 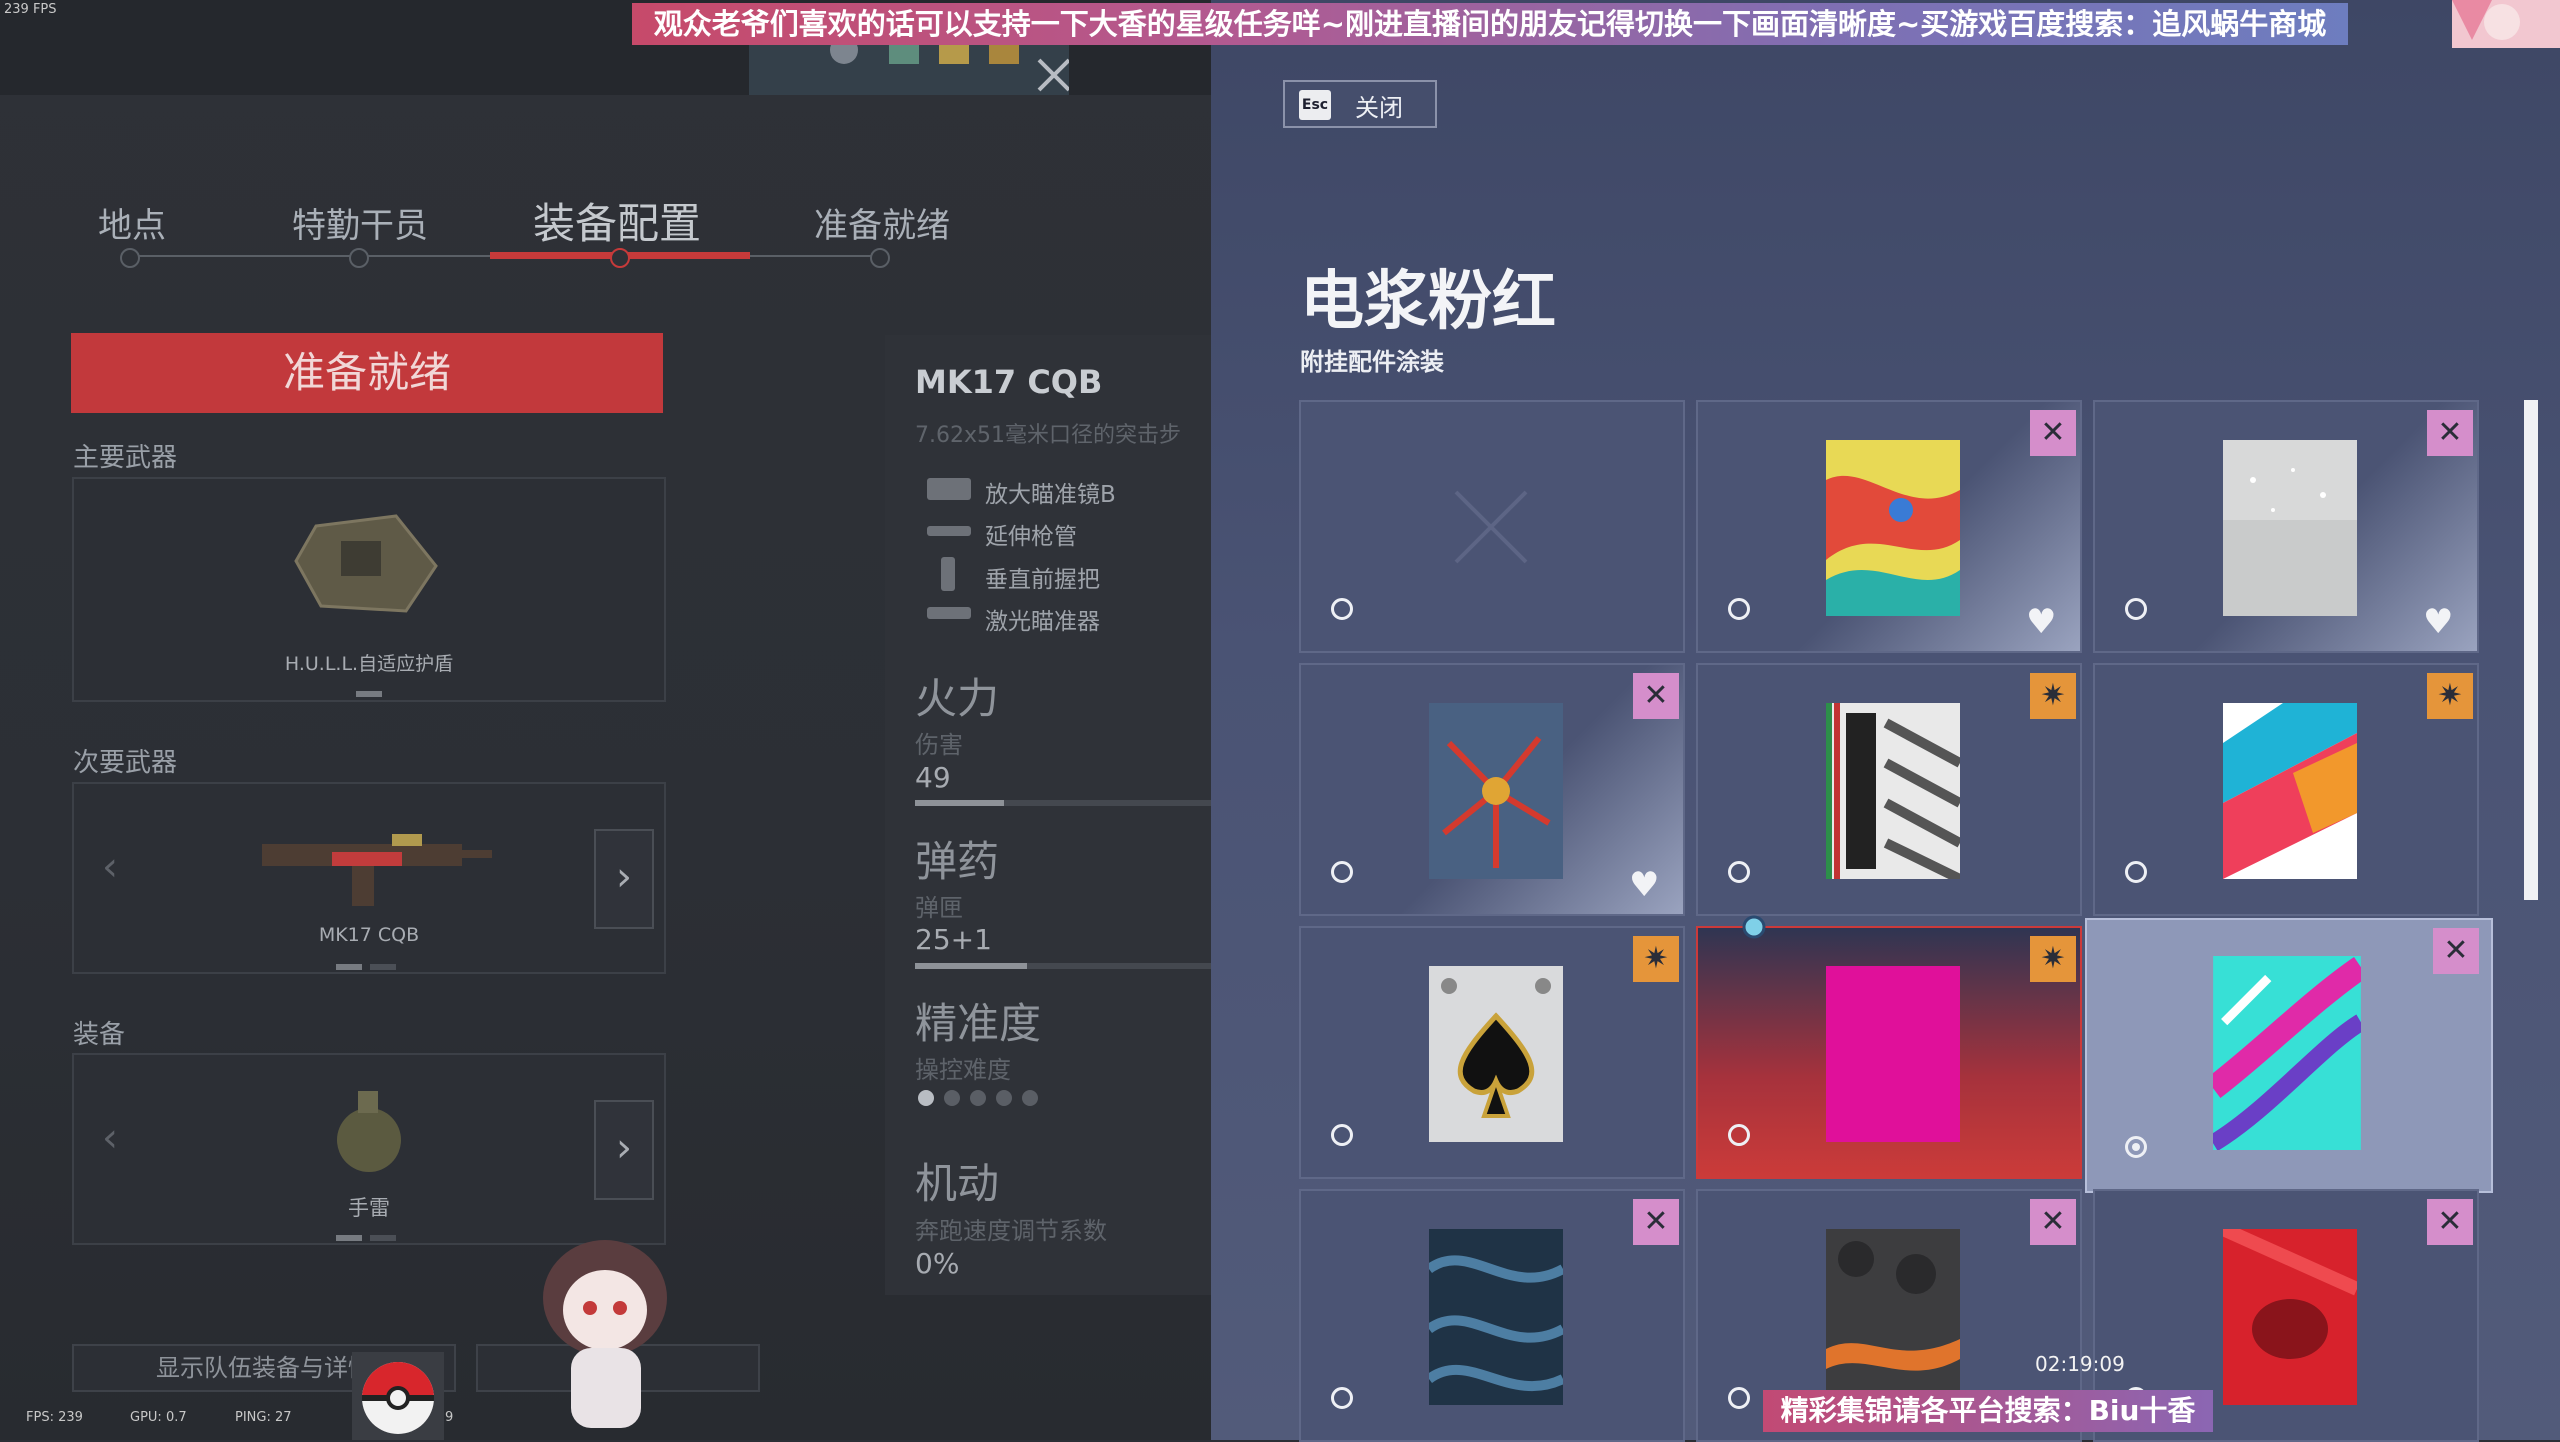 What do you see at coordinates (957, 1183) in the screenshot?
I see `mobility-heading: 机动` at bounding box center [957, 1183].